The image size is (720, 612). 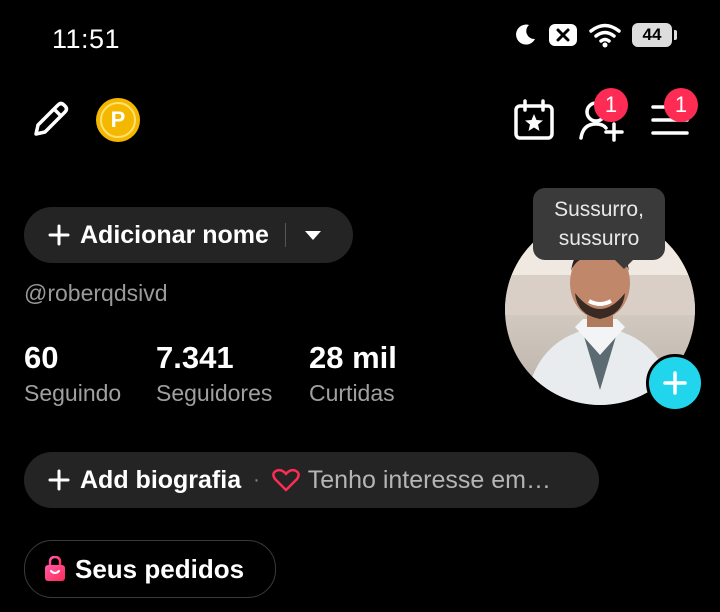 I want to click on stat-likes: 28 mil Curtidas, so click(x=353, y=373).